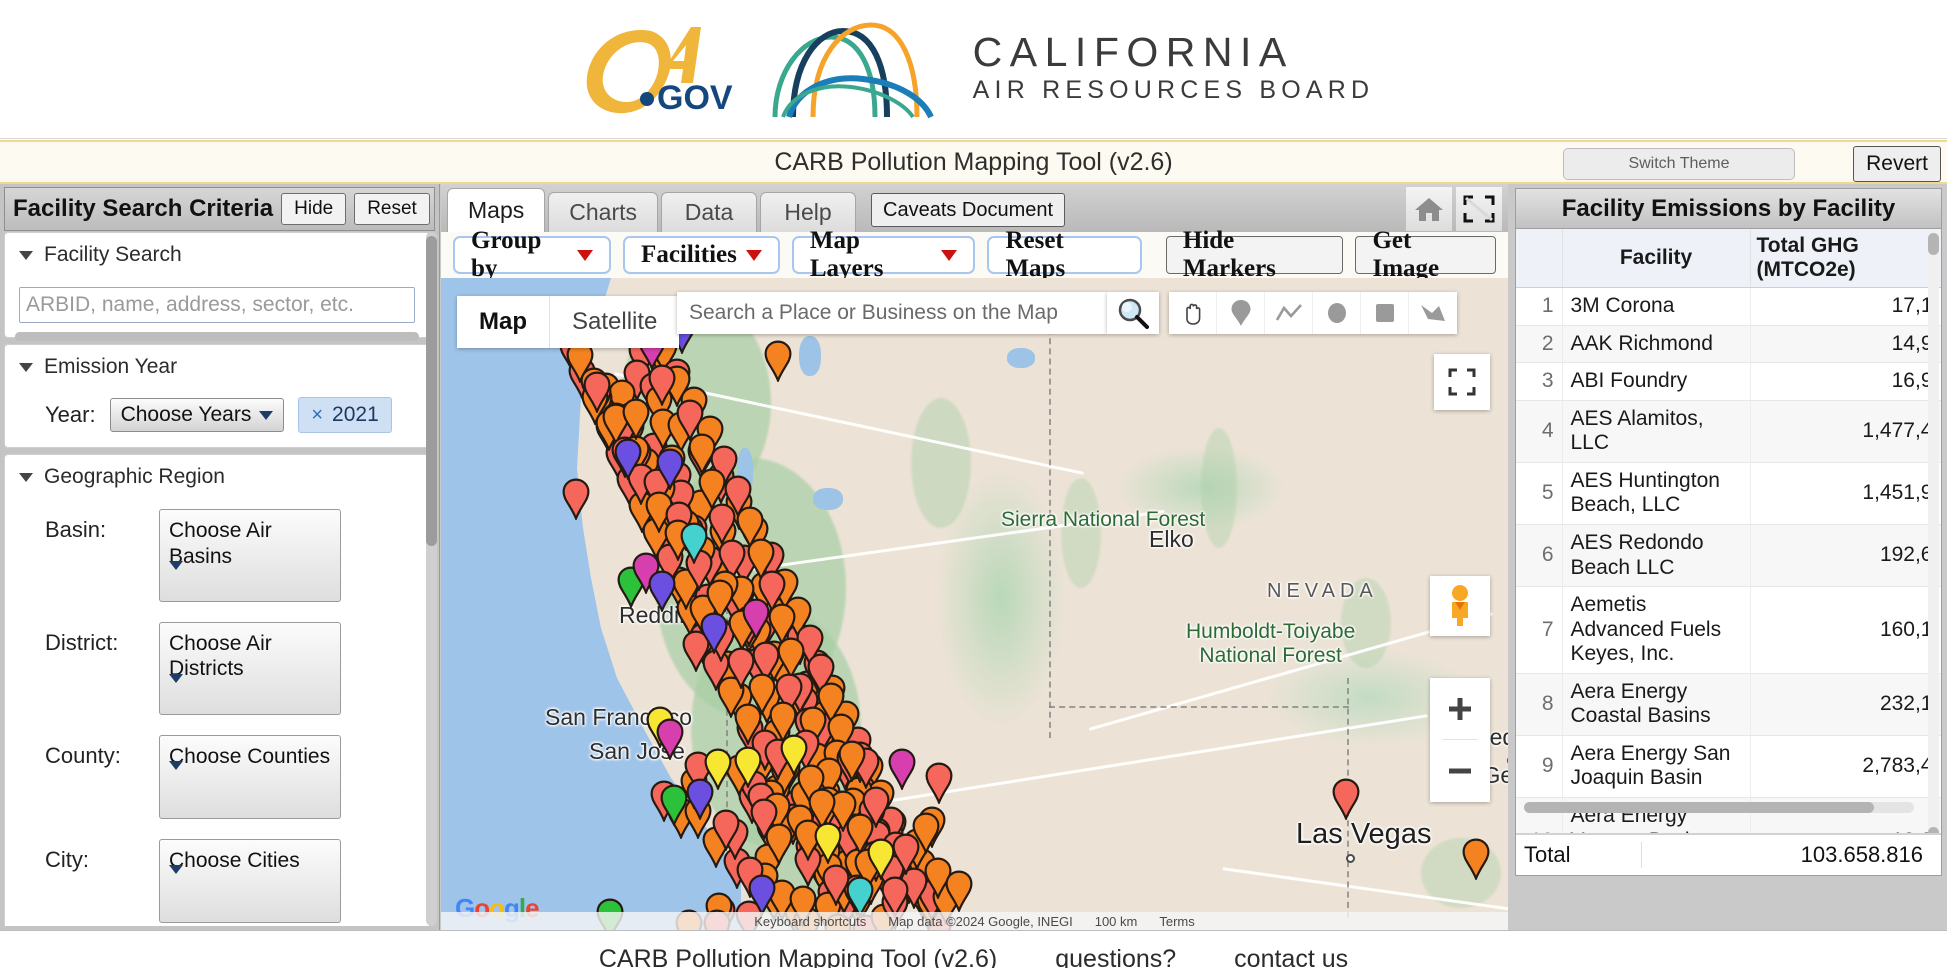 Image resolution: width=1947 pixels, height=968 pixels. I want to click on group-by-dropdown: Group by, so click(532, 254).